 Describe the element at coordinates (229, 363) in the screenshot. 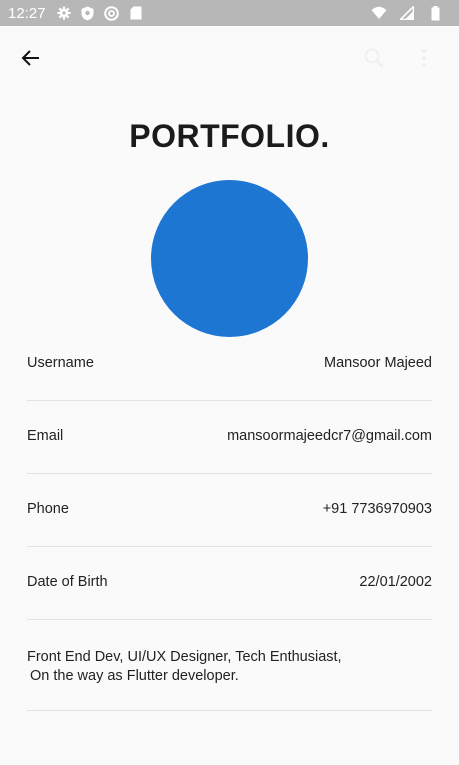

I see `username-row: Username Mansoor Majeed` at that location.